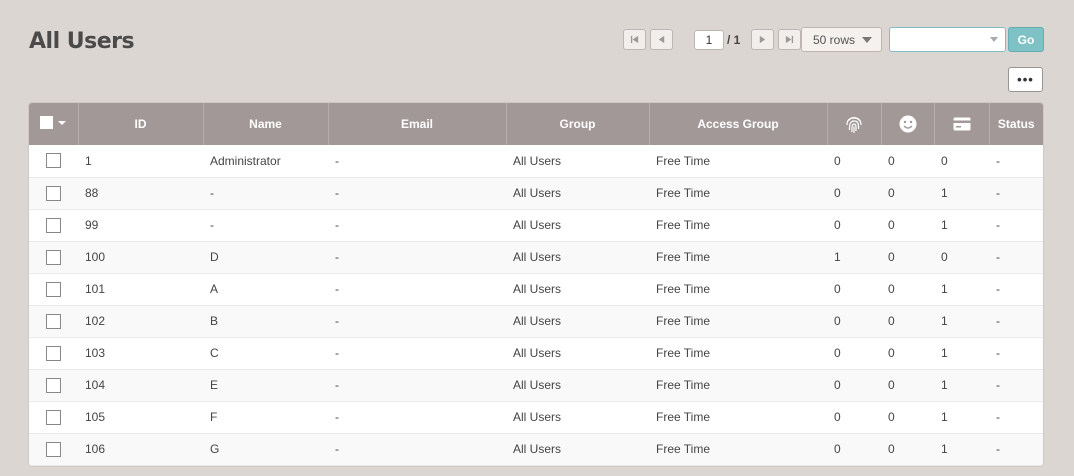 The height and width of the screenshot is (476, 1074). What do you see at coordinates (536, 161) in the screenshot?
I see `table-row: 1 Administrator - All Users Free Time 0 0 0 -` at bounding box center [536, 161].